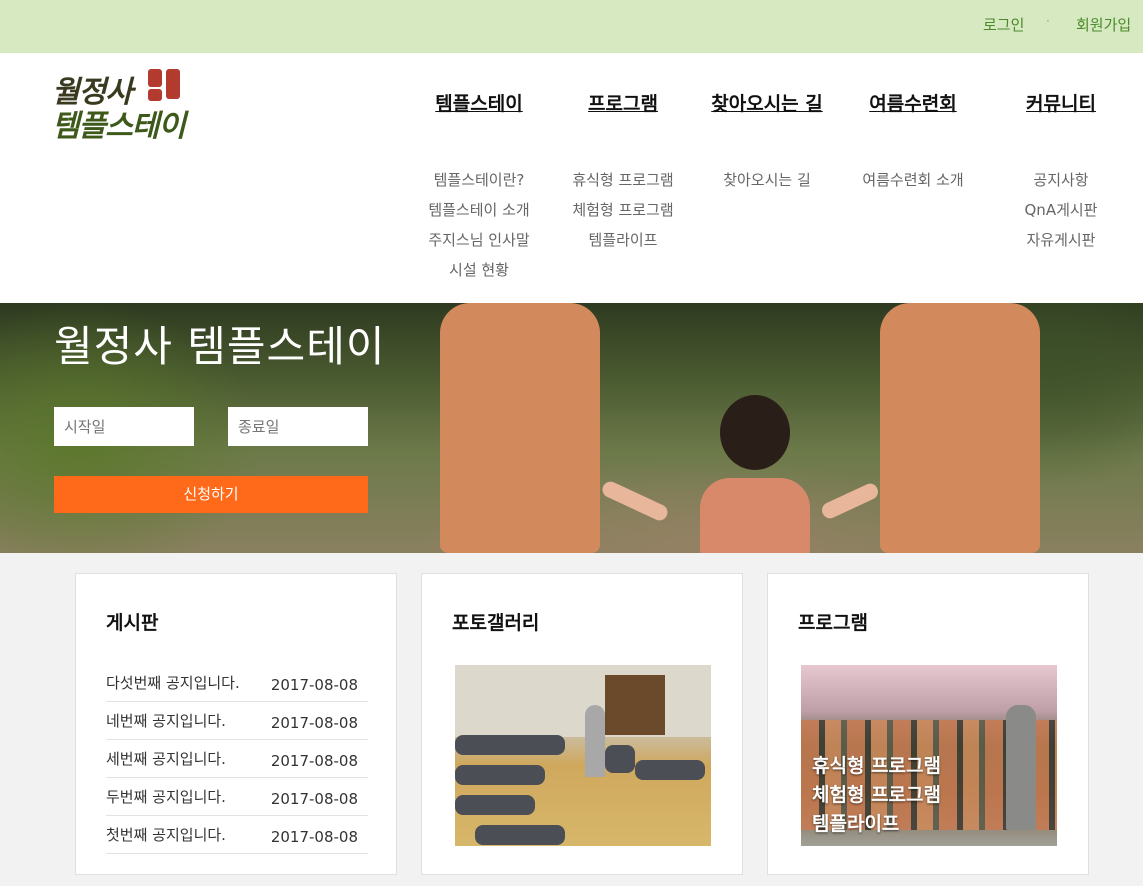 This screenshot has height=886, width=1143. Describe the element at coordinates (767, 103) in the screenshot. I see `nav-main-directions: 찾아오시는 길` at that location.